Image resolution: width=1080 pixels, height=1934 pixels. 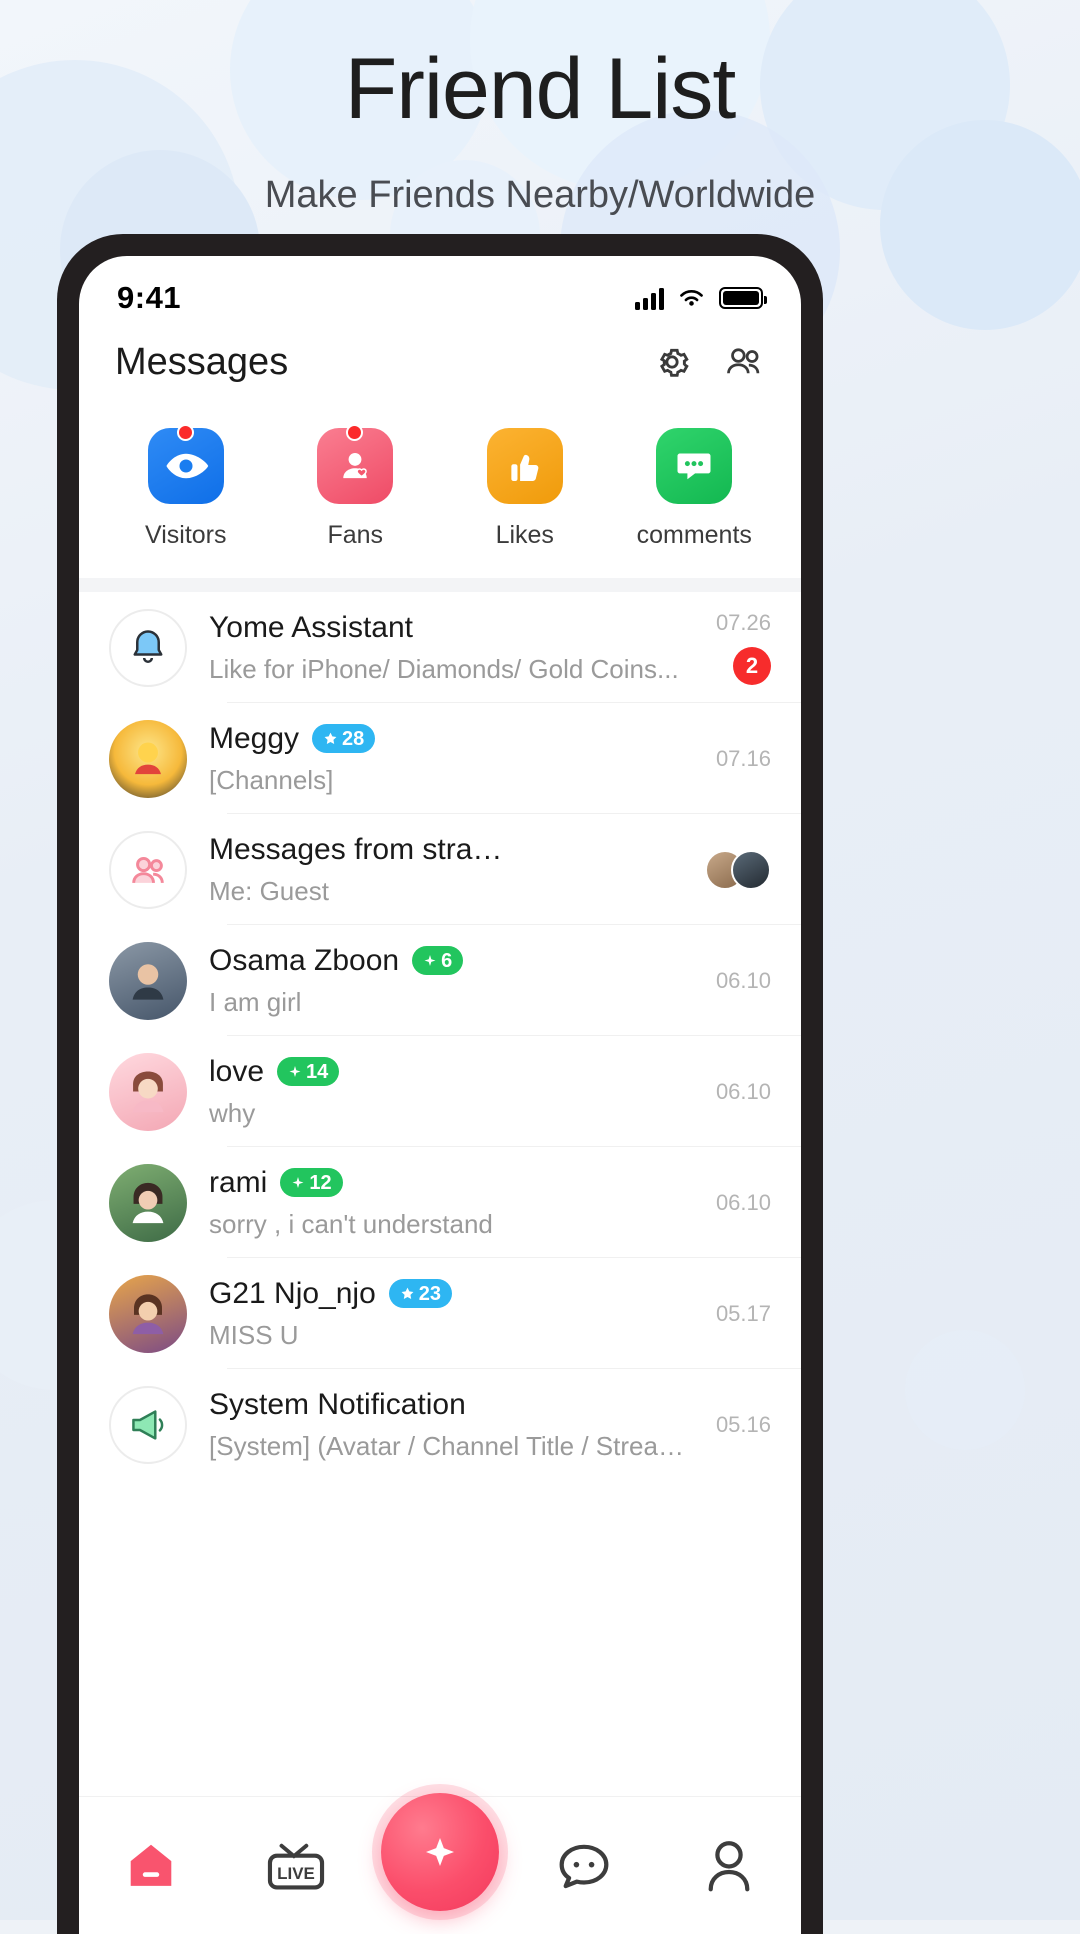 What do you see at coordinates (255, 1001) in the screenshot?
I see `conversation-preview: I am girl` at bounding box center [255, 1001].